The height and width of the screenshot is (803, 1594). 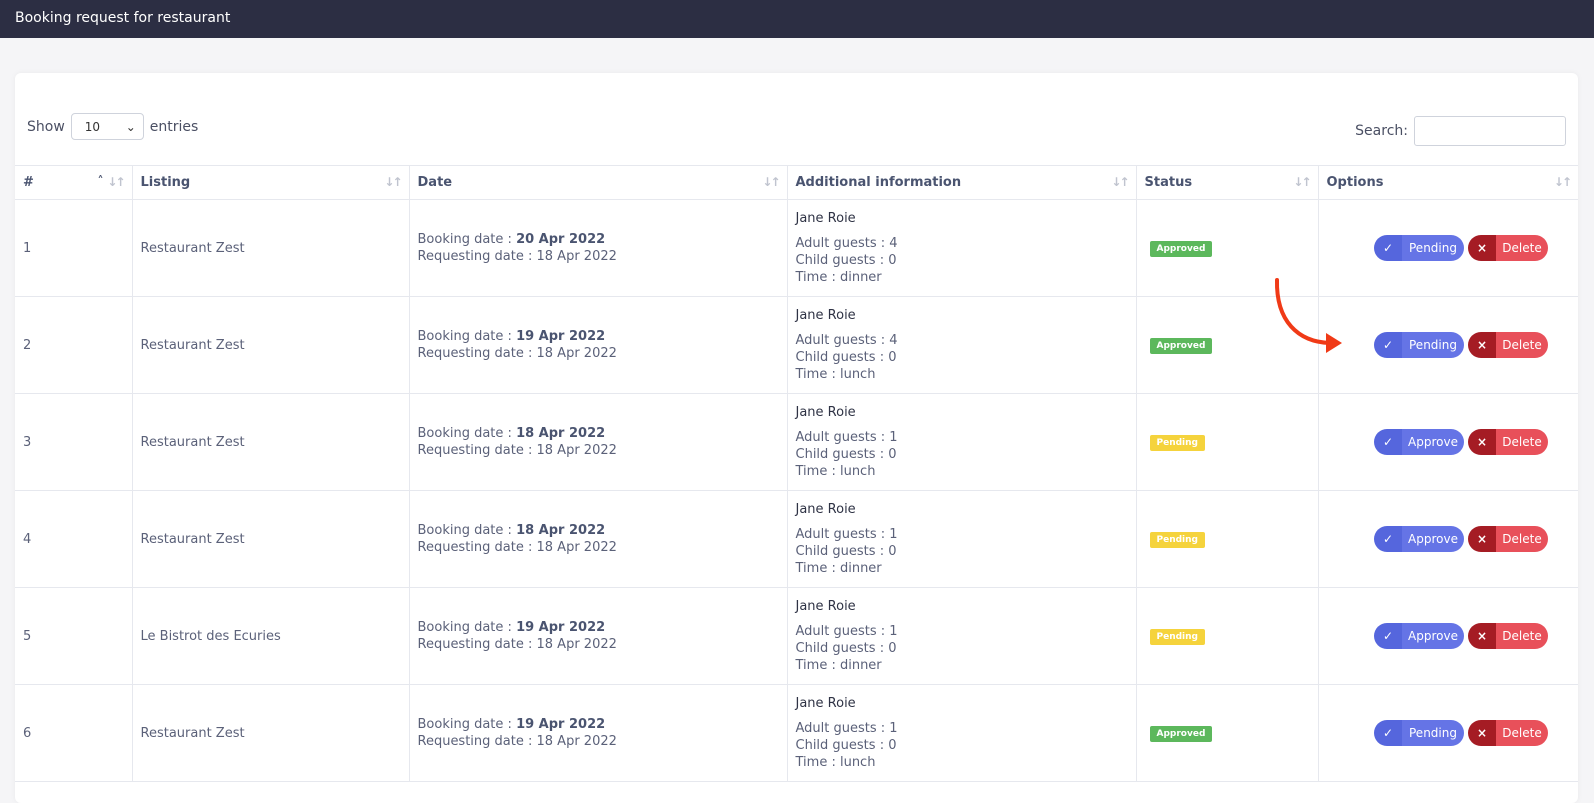 What do you see at coordinates (1181, 345) in the screenshot?
I see `status-badge: Approved` at bounding box center [1181, 345].